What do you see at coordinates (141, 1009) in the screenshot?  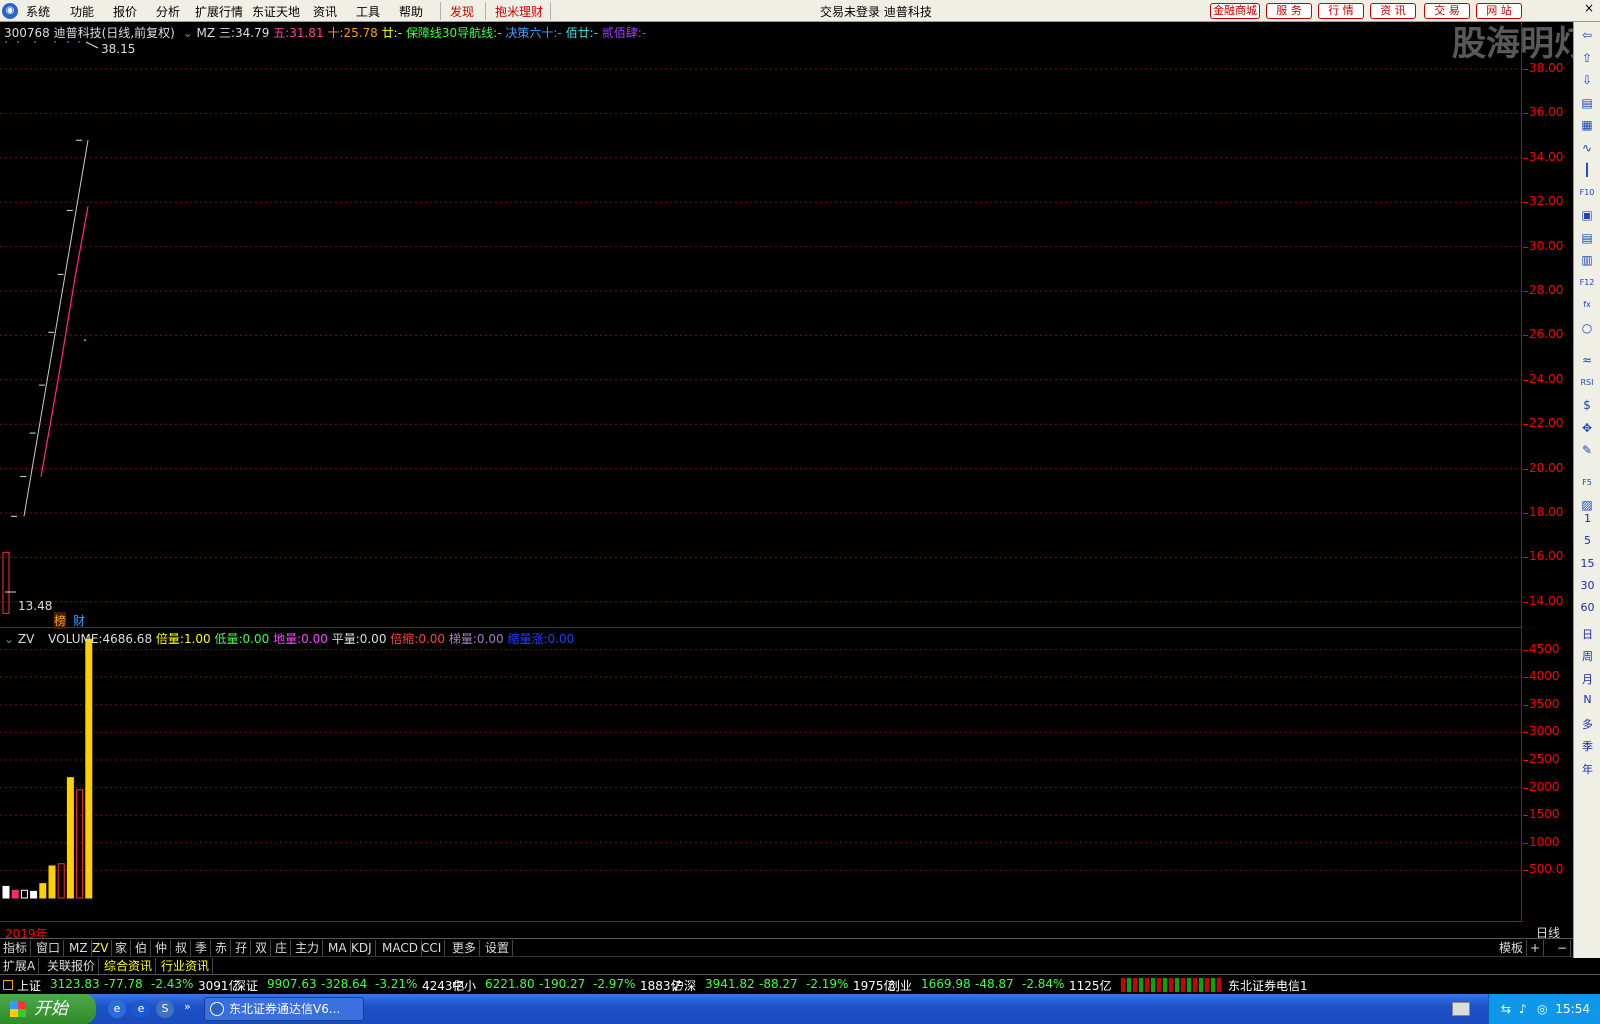 I see `ie2-icon: e` at bounding box center [141, 1009].